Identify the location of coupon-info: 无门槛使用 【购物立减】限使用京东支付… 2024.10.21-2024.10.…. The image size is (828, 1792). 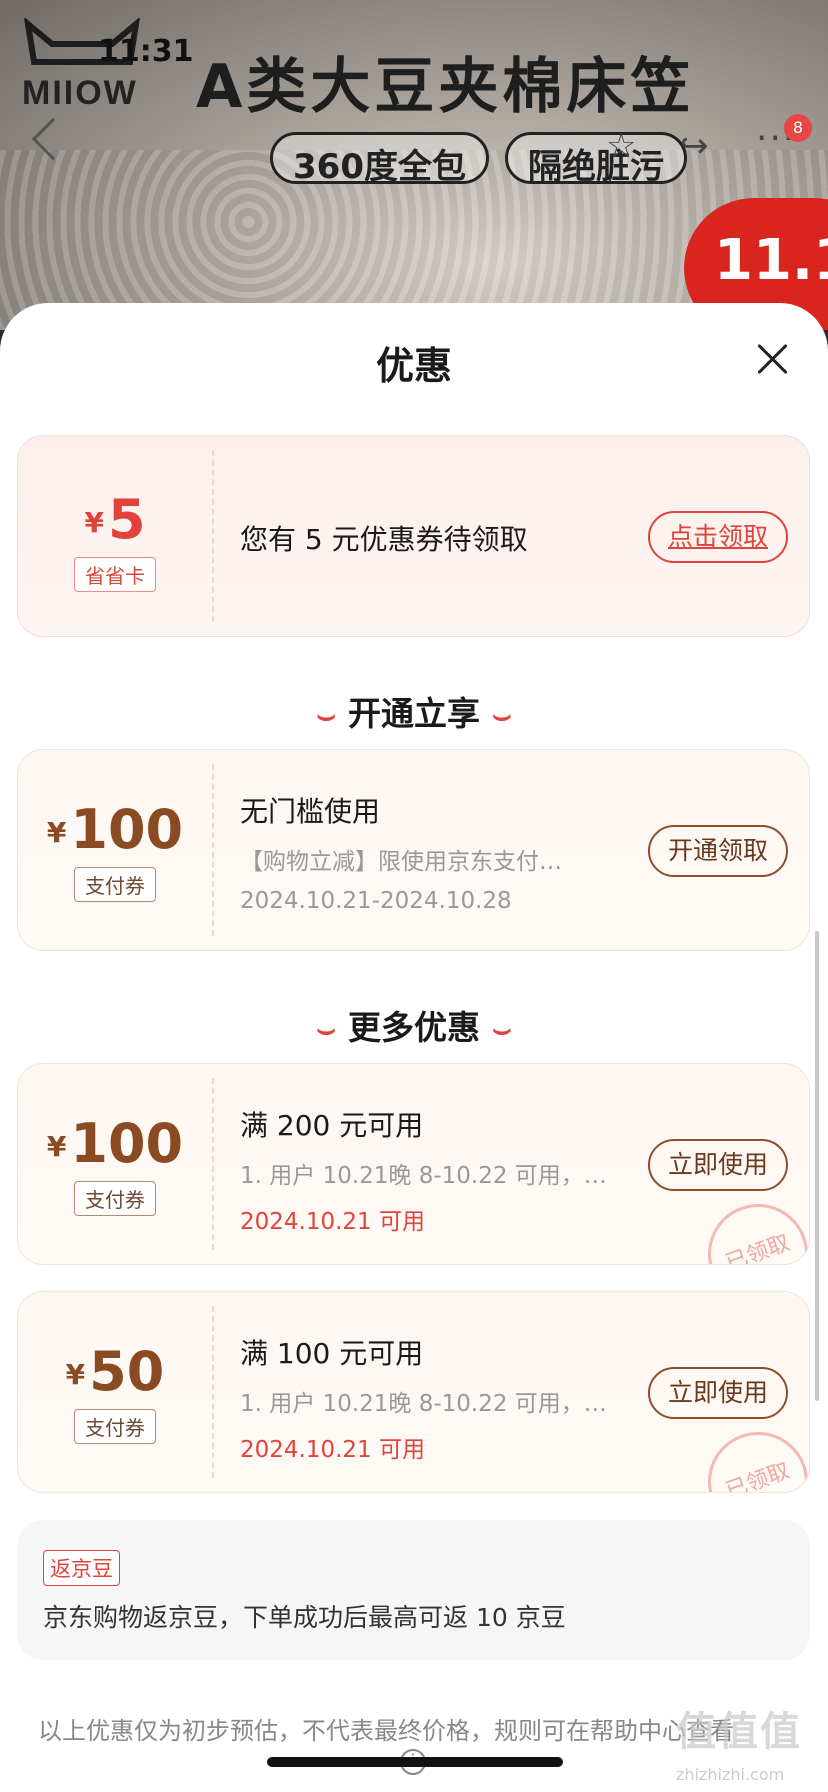
(435, 852).